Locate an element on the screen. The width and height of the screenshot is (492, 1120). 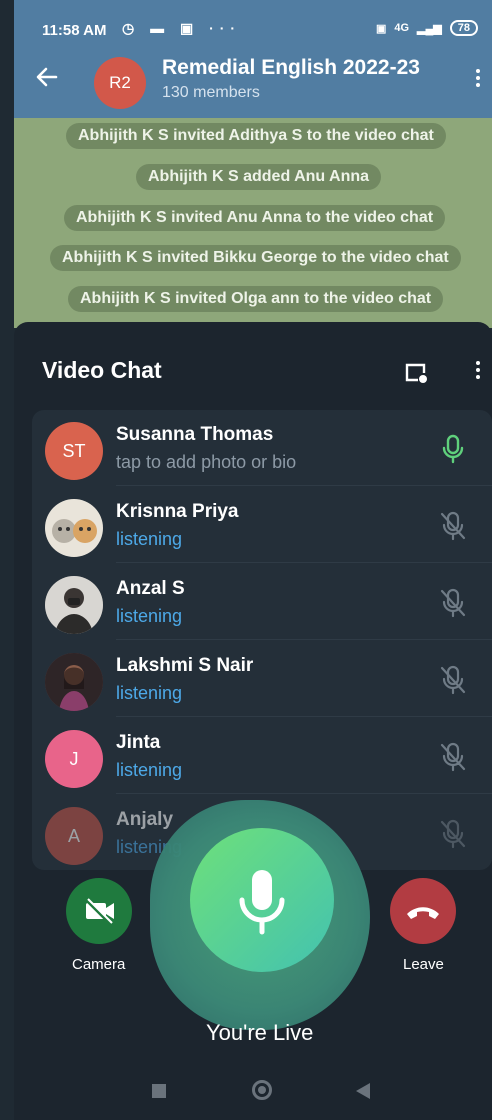
hang-up-icon is located at coordinates (423, 913).